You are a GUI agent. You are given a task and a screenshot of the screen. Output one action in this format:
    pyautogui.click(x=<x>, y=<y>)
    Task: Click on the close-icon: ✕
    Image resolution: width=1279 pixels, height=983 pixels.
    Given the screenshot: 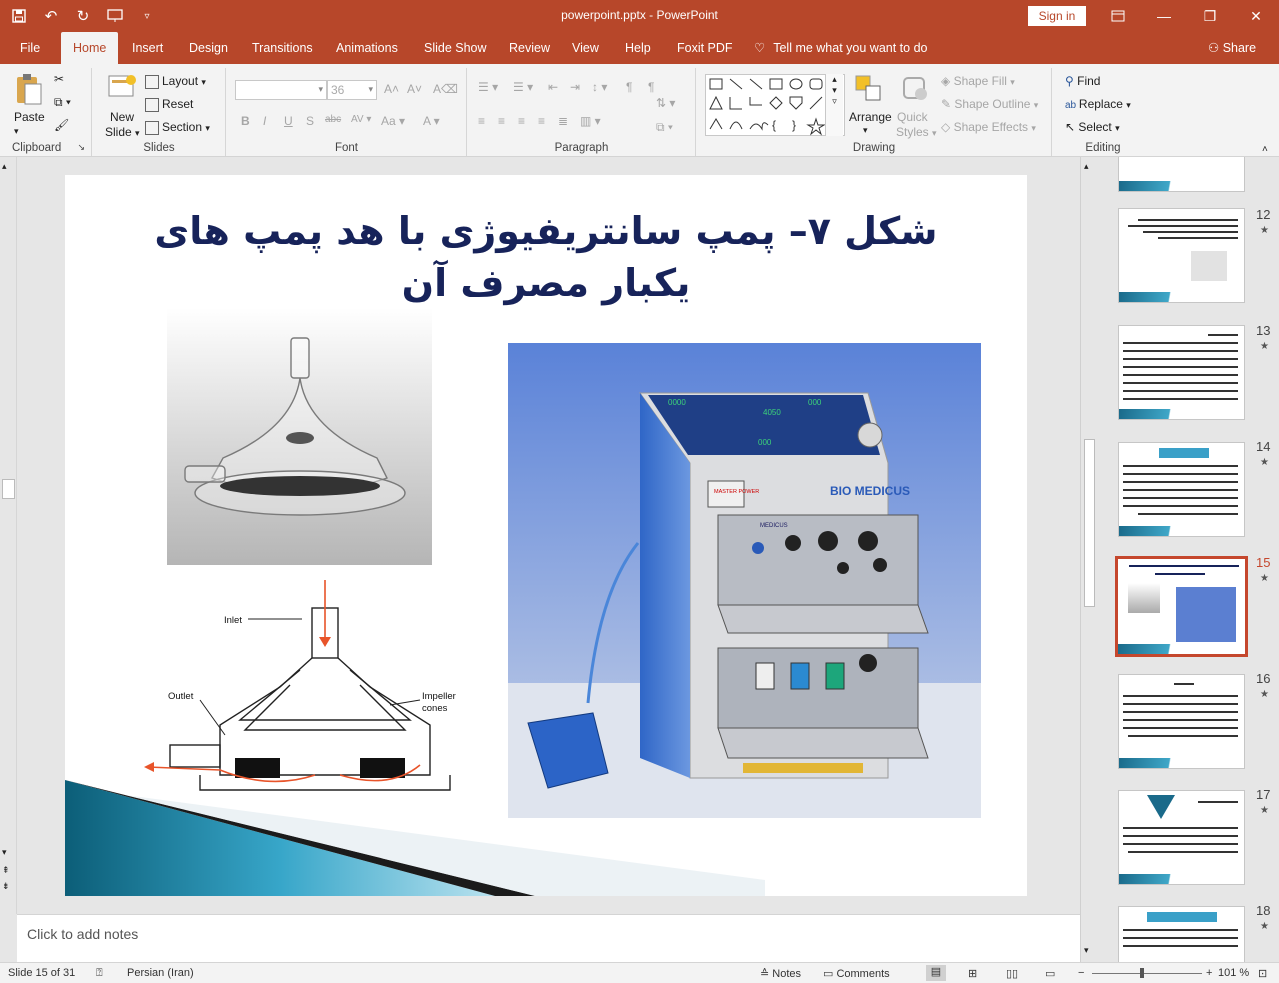 What is the action you would take?
    pyautogui.click(x=1256, y=16)
    